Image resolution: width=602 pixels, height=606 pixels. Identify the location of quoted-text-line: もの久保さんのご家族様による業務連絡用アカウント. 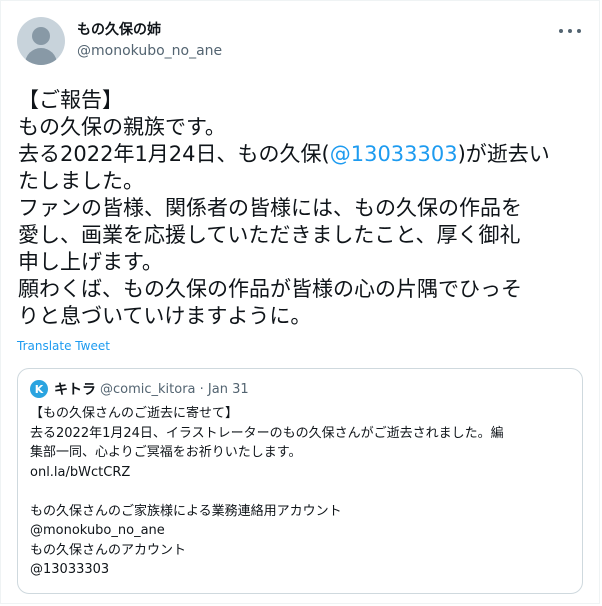
(186, 511).